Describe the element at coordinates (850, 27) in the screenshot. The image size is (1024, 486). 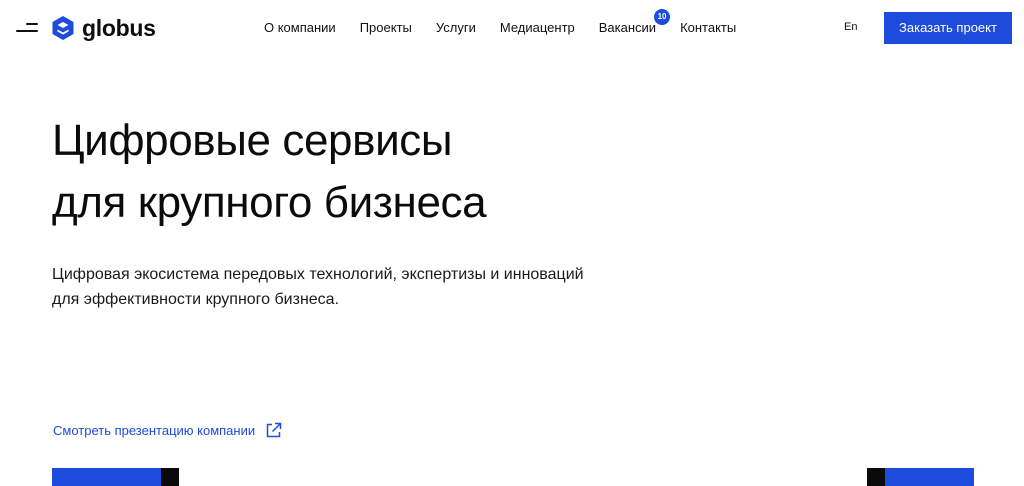
I see `language-switch: En` at that location.